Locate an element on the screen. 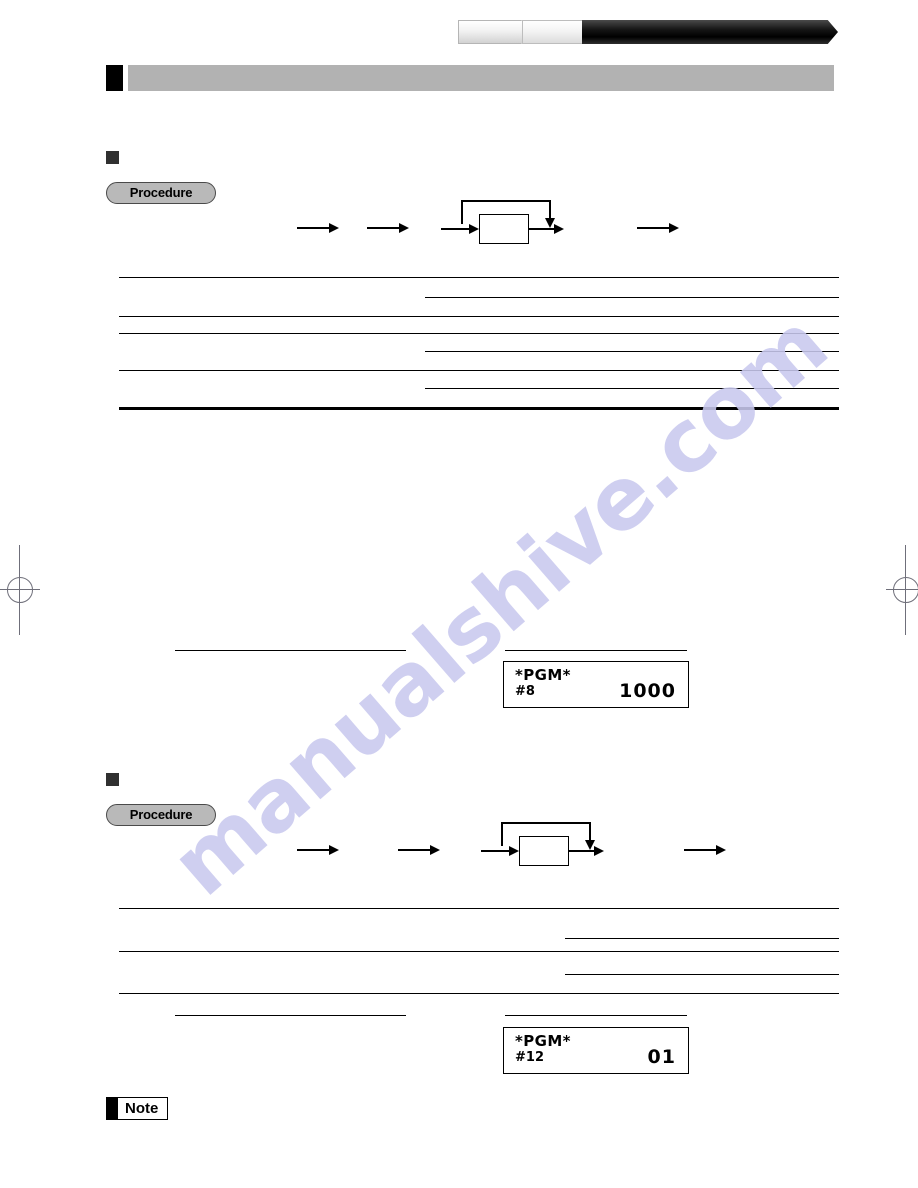 The height and width of the screenshot is (1188, 918). lcd-value-2: 01 is located at coordinates (661, 1057).